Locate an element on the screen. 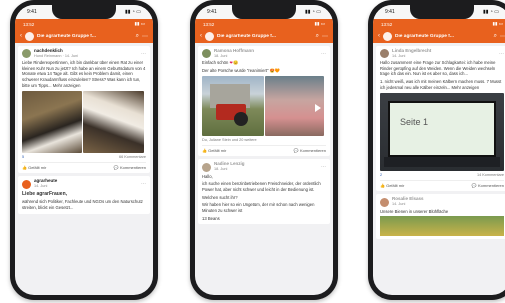 The image size is (505, 303). calf-photo-left is located at coordinates (52, 122).